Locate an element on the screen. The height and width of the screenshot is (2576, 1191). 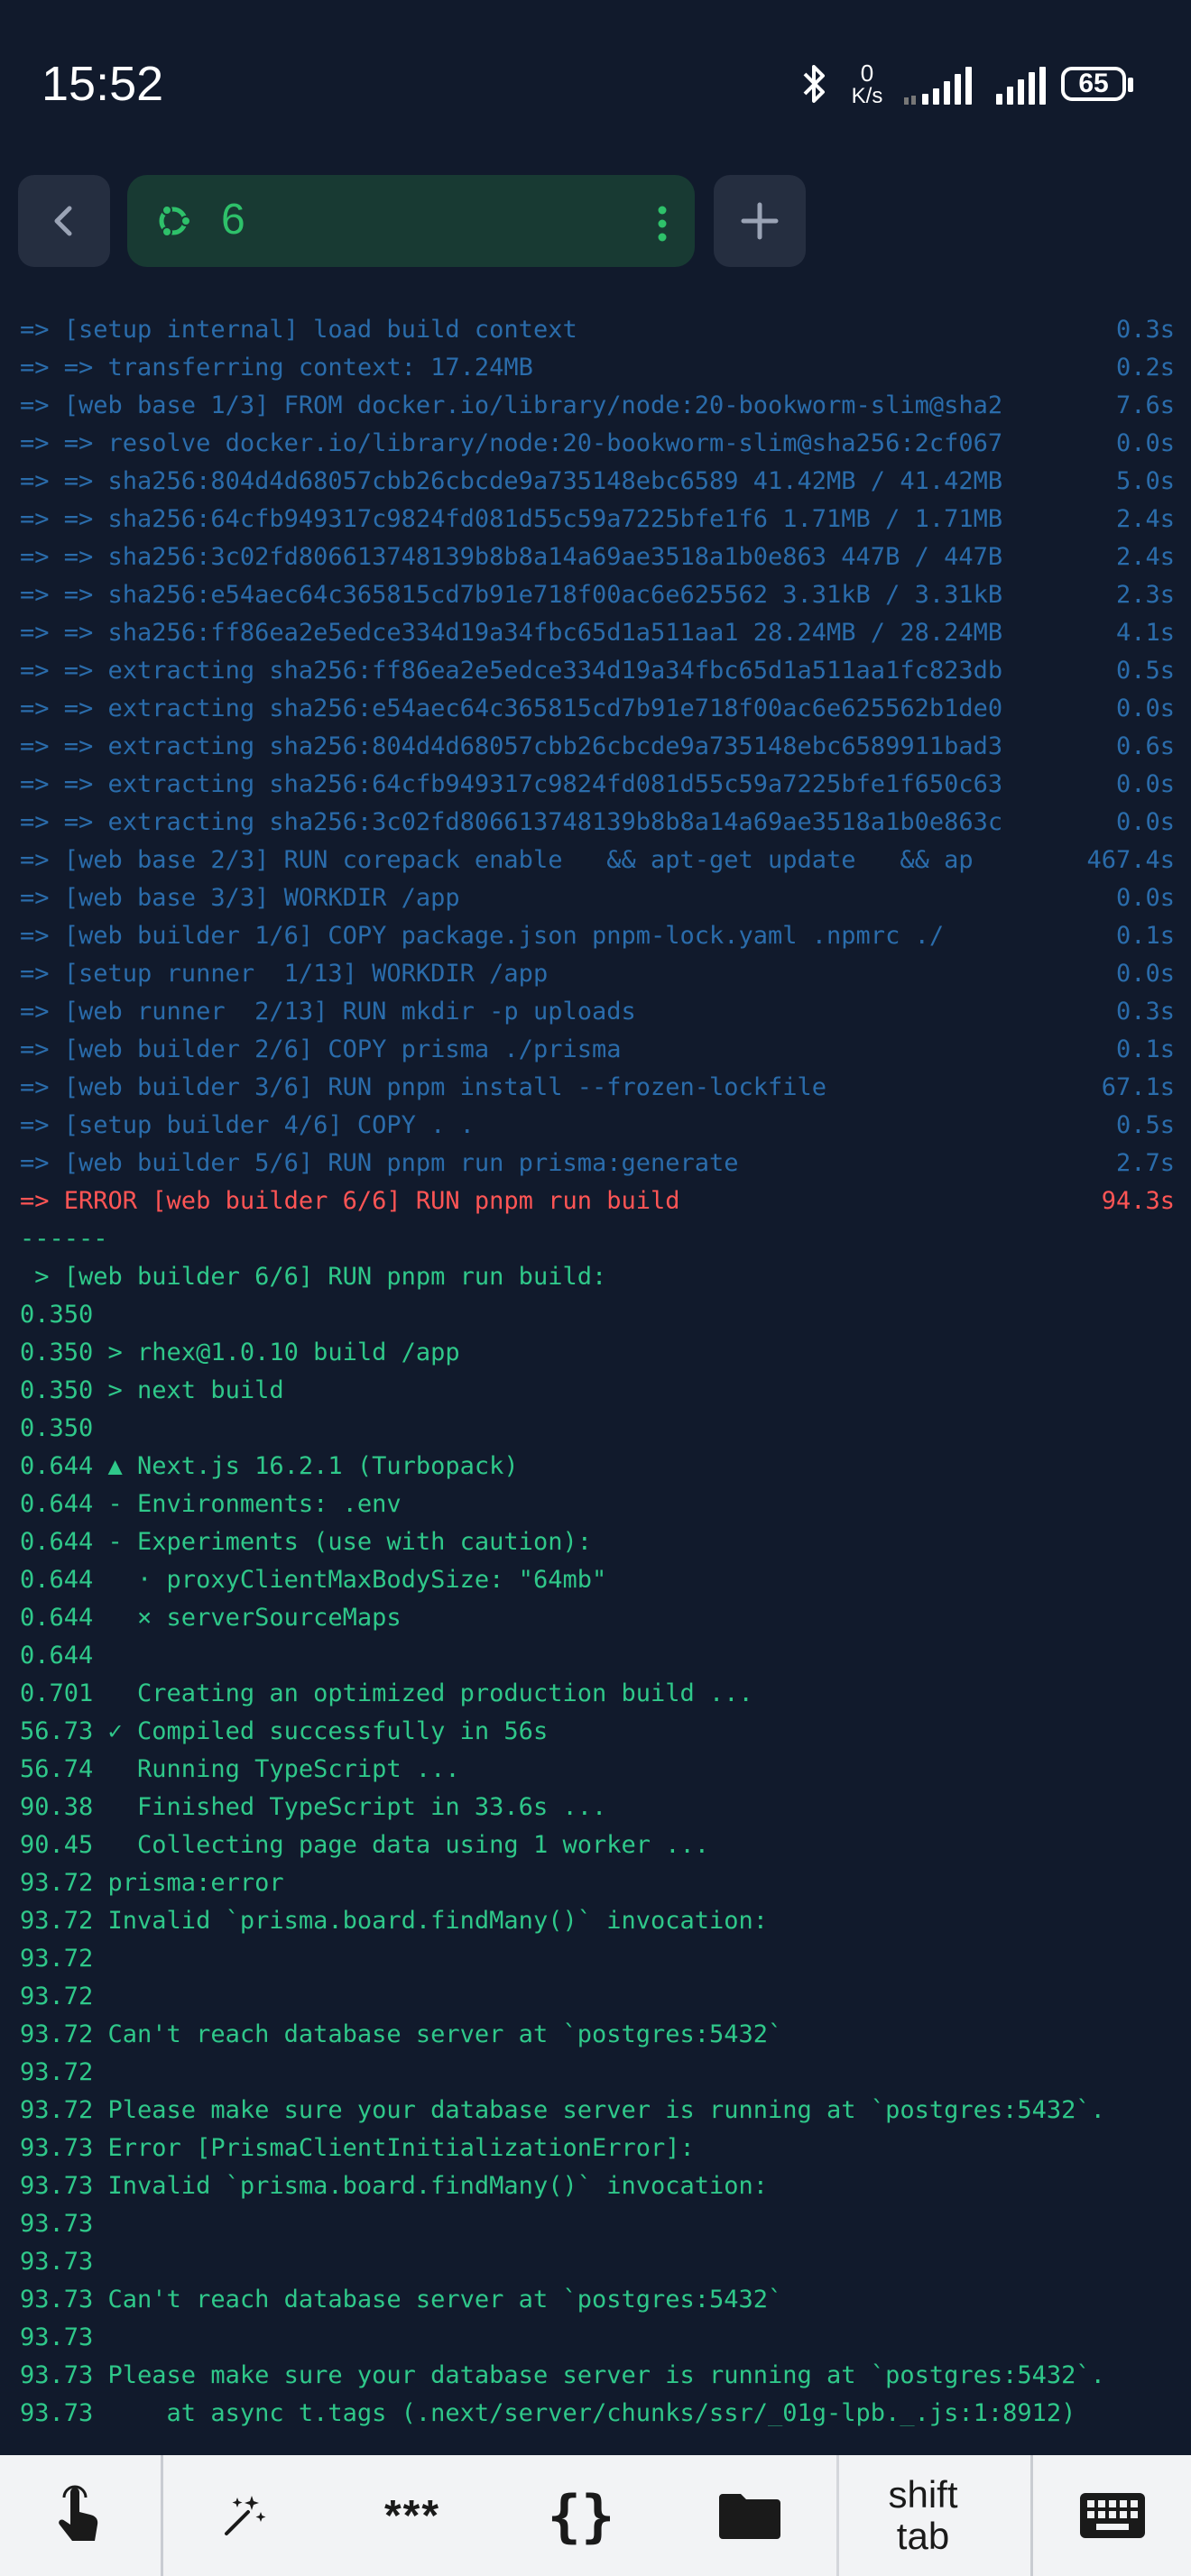
terminal-line: 0.644 × serverSourceMaps is located at coordinates (597, 1618).